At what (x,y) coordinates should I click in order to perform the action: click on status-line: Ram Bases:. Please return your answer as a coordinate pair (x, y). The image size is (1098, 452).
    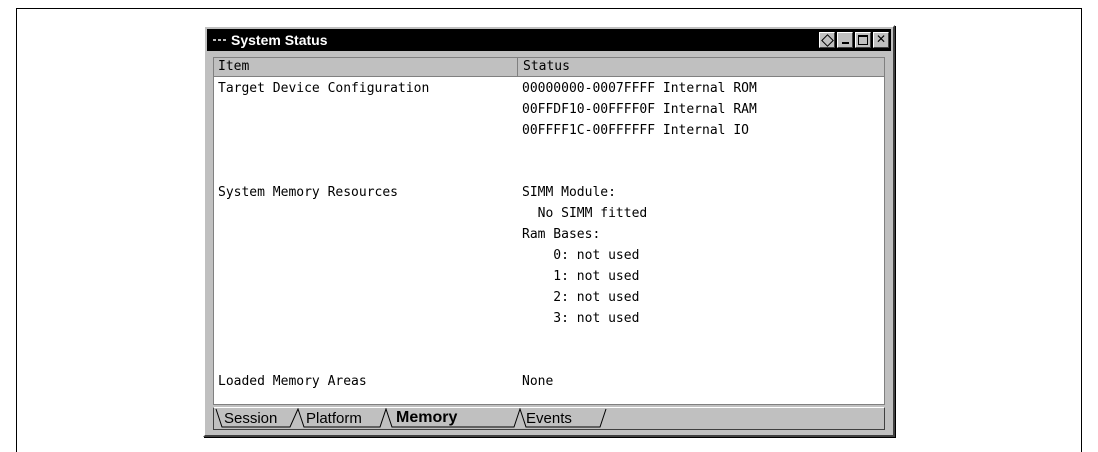
    Looking at the image, I should click on (561, 234).